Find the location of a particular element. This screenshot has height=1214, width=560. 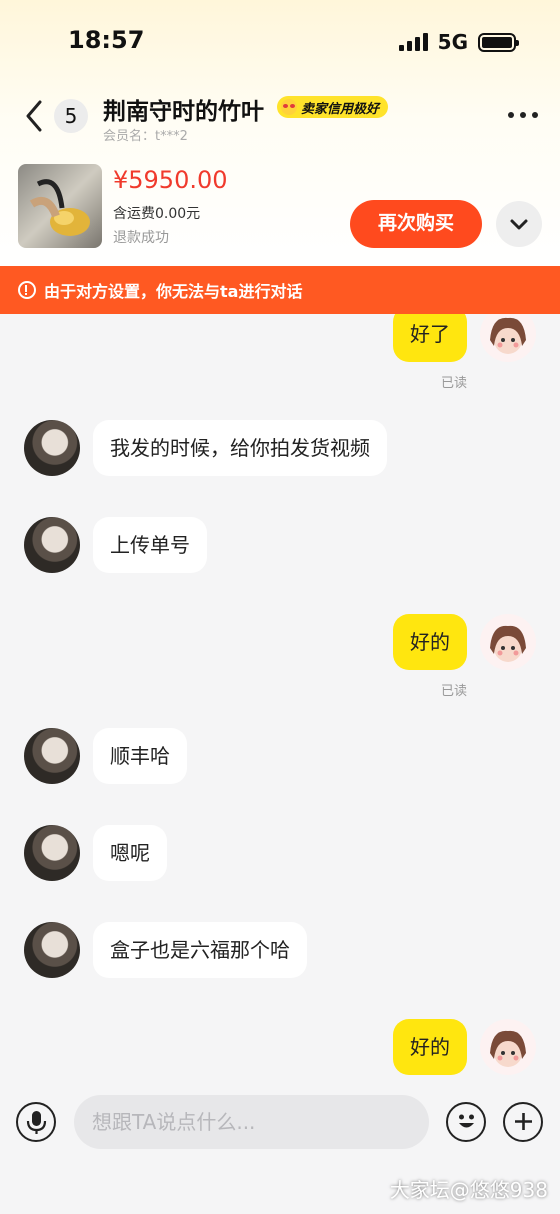

message-bubble-out: 好了 is located at coordinates (430, 338).